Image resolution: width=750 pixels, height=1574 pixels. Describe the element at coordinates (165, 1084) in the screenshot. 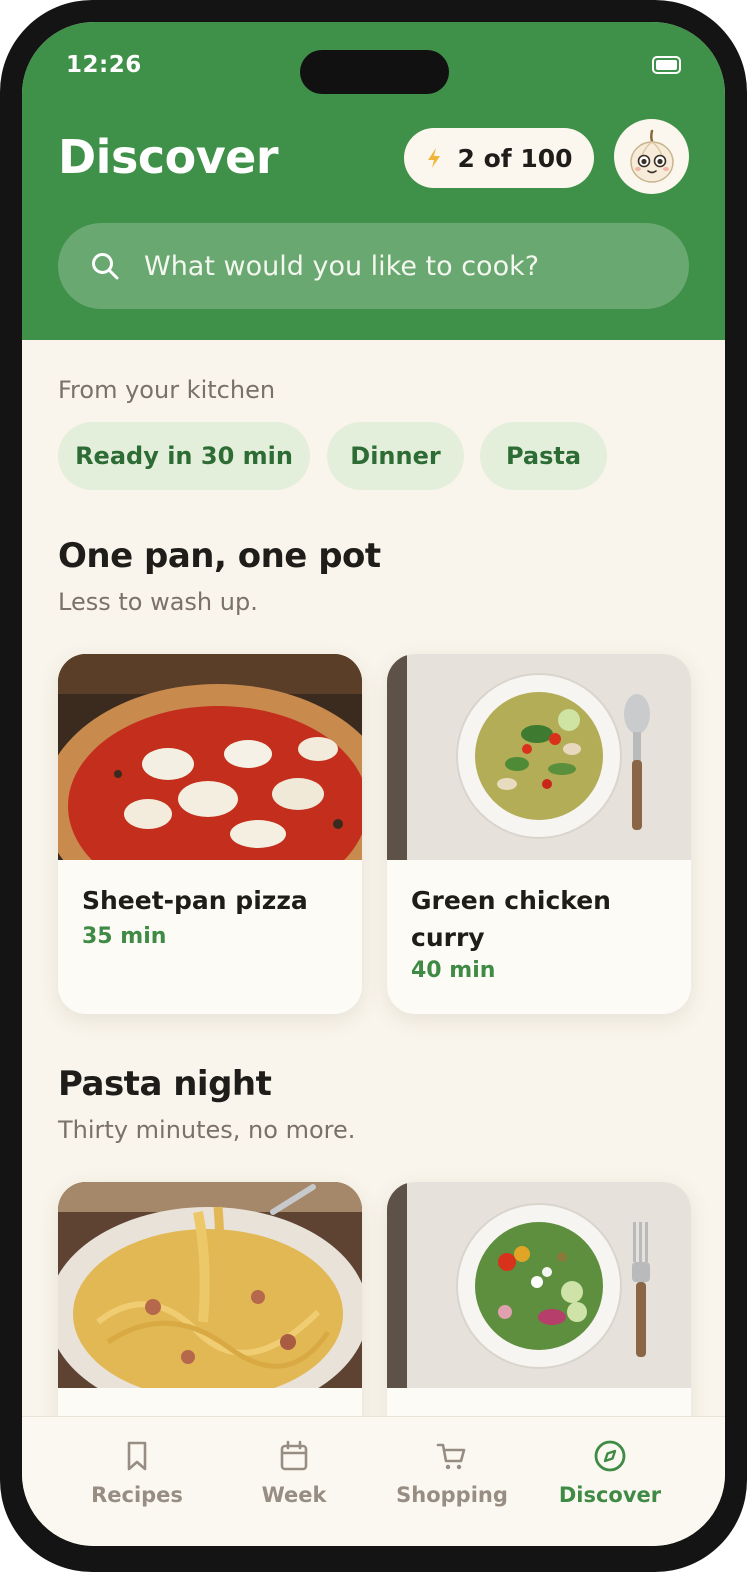

I see `section-title-pasta-night: Pasta night` at that location.